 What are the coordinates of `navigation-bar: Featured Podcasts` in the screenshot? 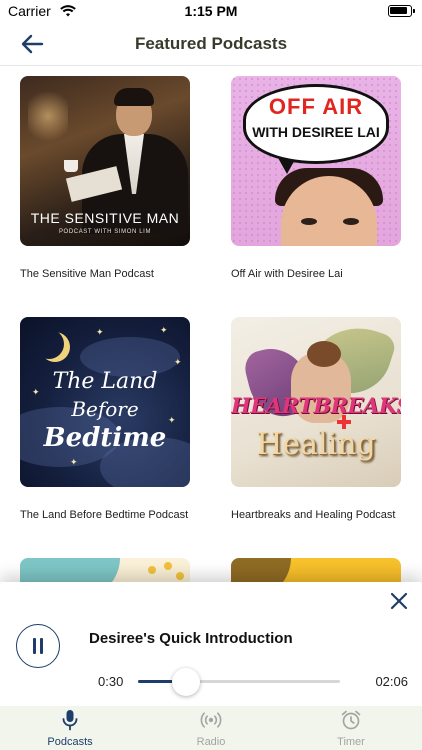 It's located at (211, 44).